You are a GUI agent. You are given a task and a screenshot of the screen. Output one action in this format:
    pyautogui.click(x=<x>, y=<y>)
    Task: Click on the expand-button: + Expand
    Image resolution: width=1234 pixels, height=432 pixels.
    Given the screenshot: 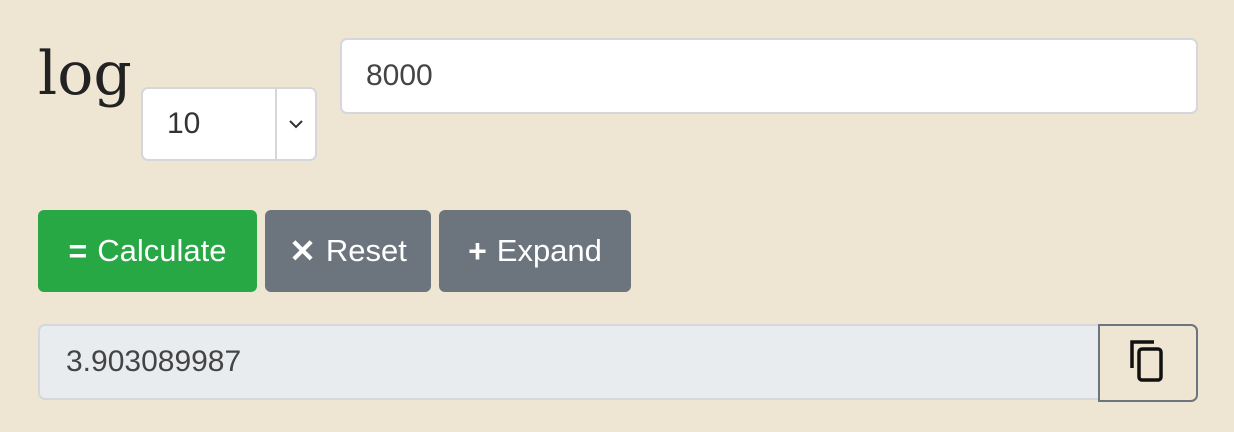 What is the action you would take?
    pyautogui.click(x=535, y=251)
    